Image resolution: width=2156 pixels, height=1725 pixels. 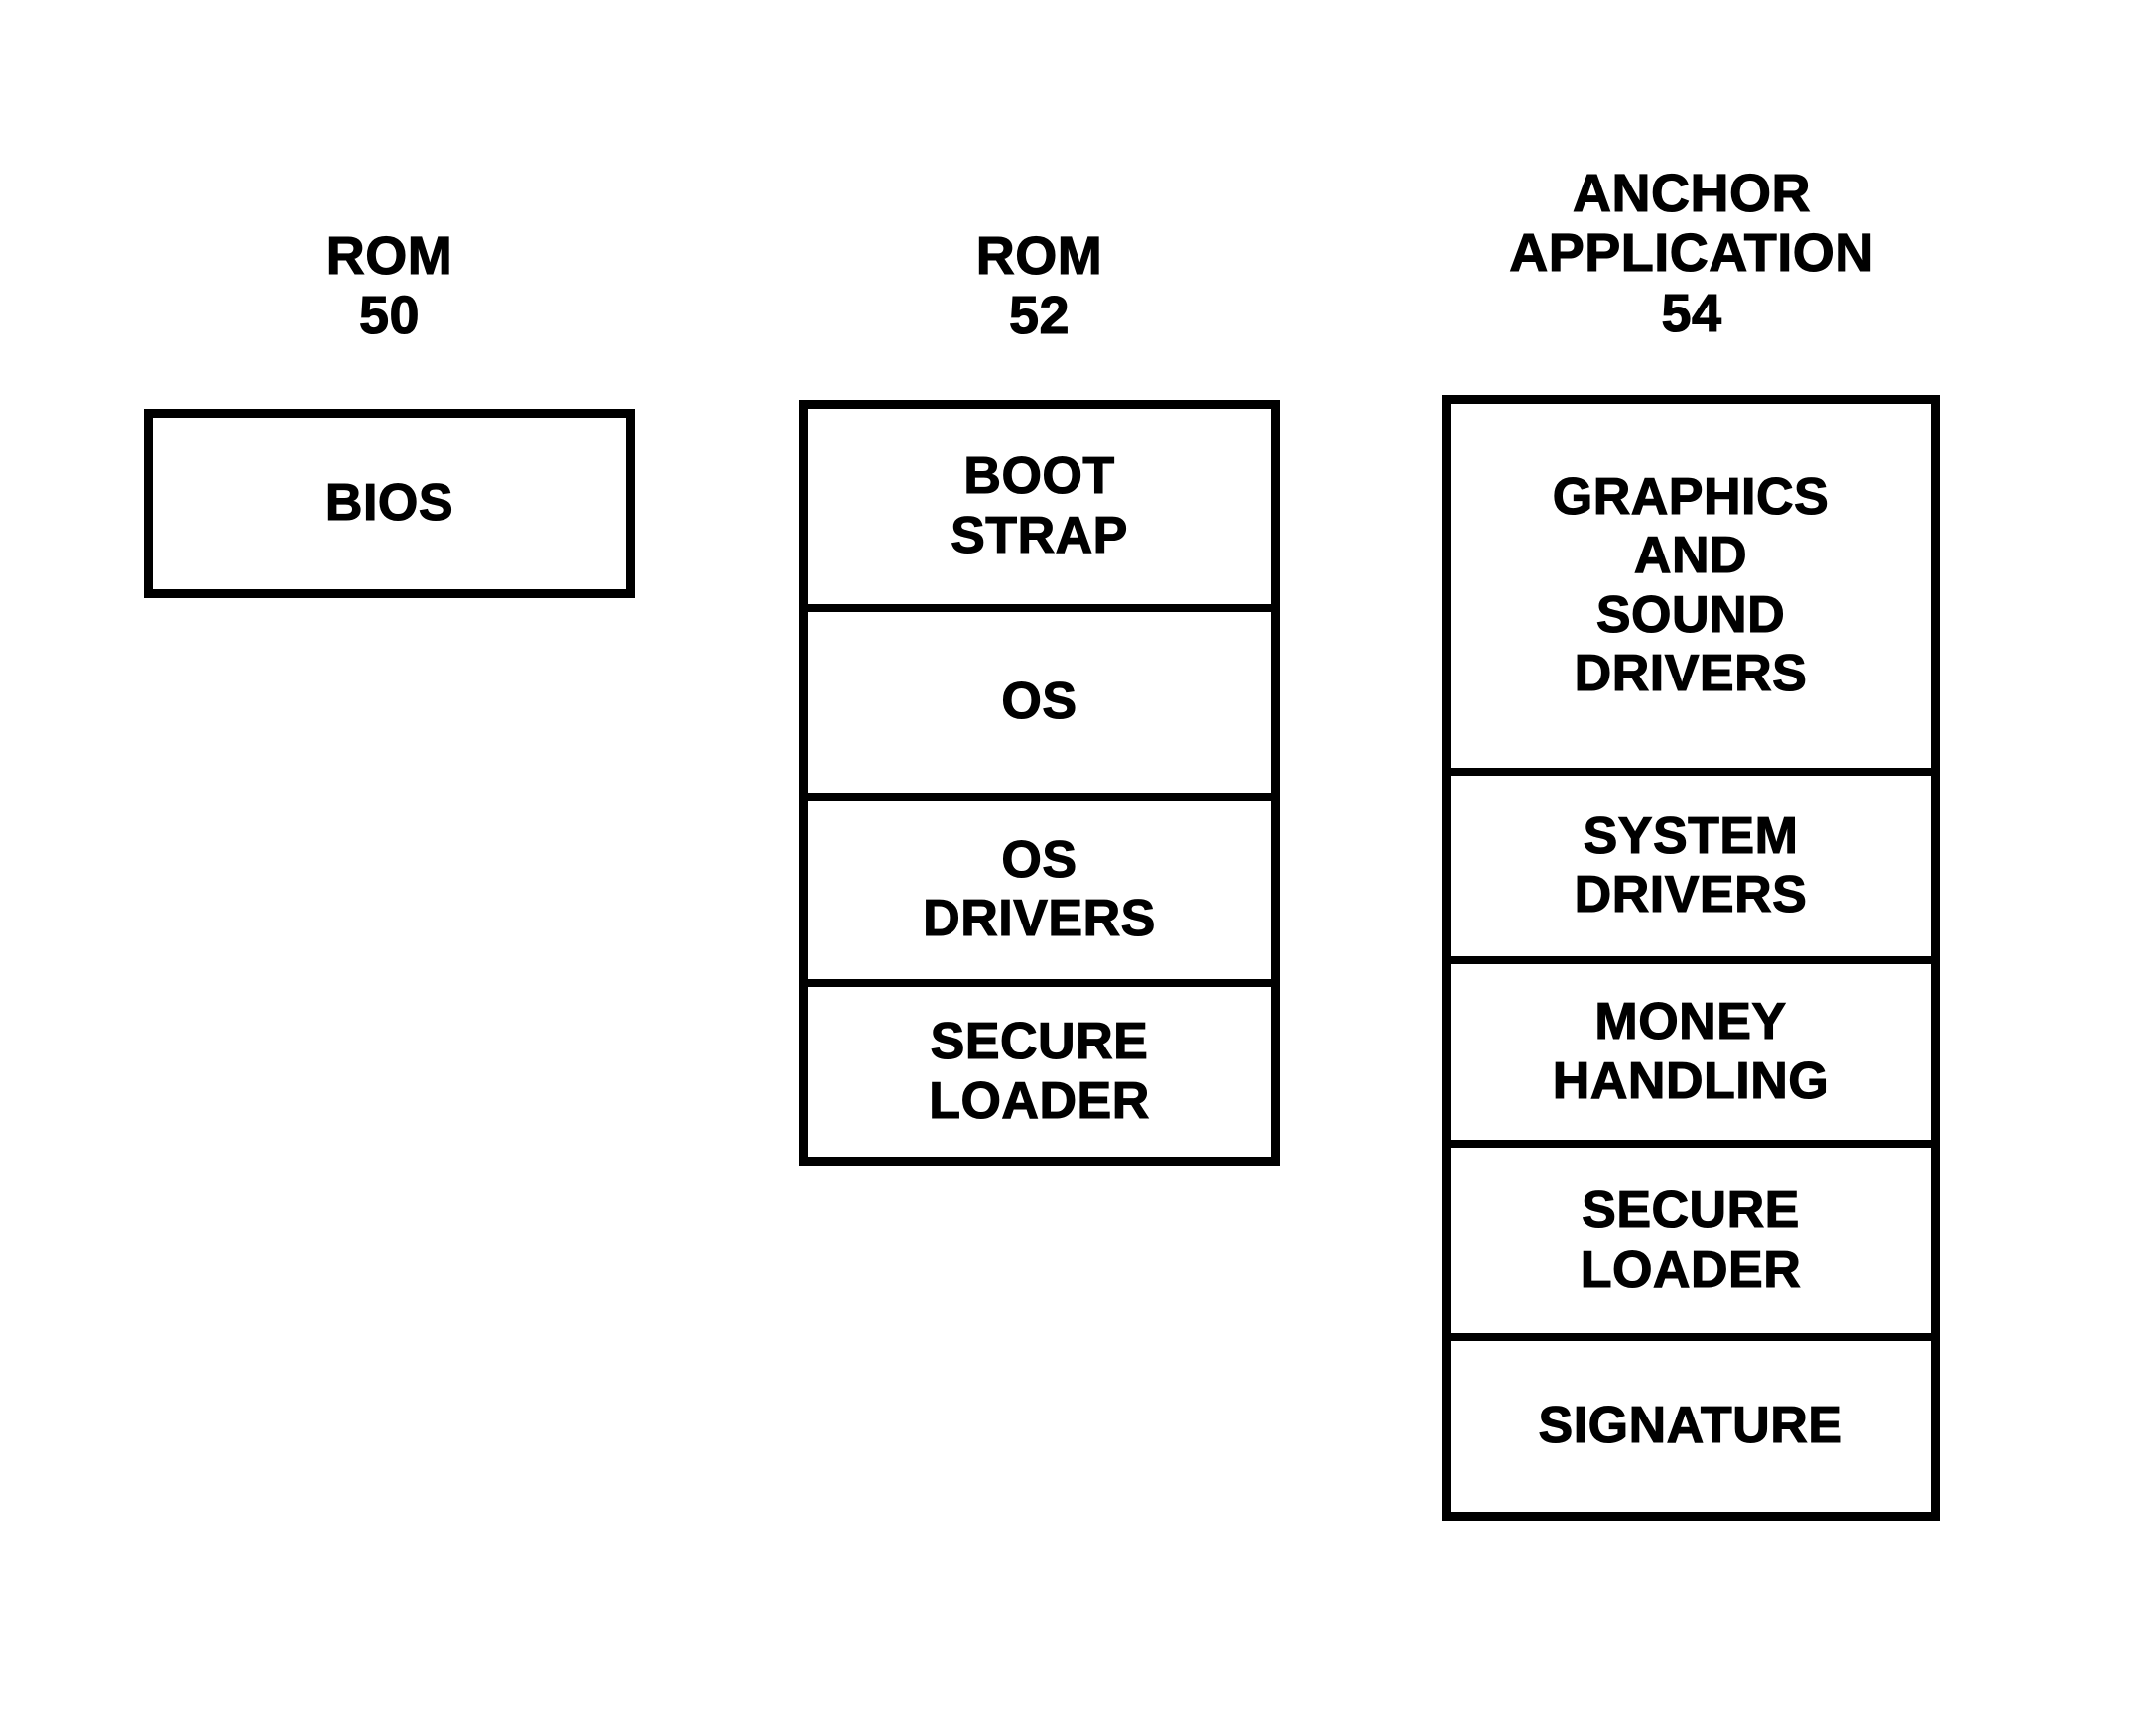 What do you see at coordinates (1691, 1048) in the screenshot?
I see `cell-money-handling: MONEY HANDLING` at bounding box center [1691, 1048].